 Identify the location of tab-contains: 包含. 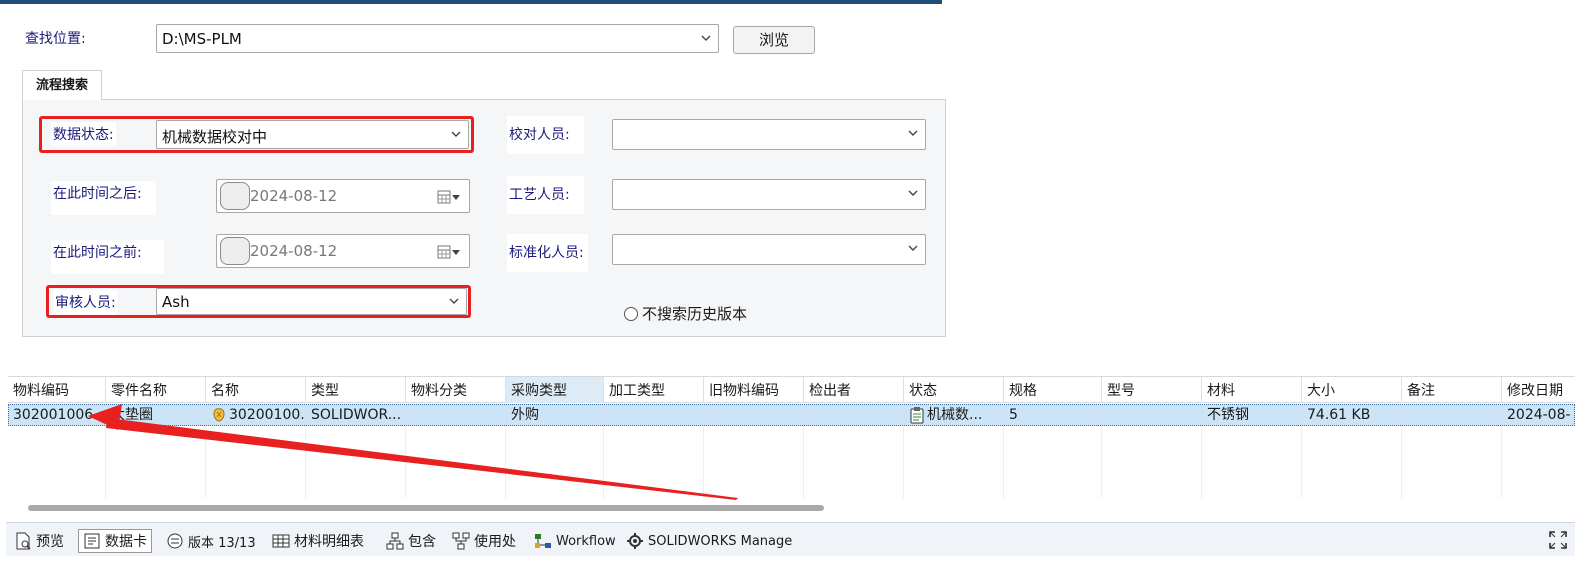
(411, 541).